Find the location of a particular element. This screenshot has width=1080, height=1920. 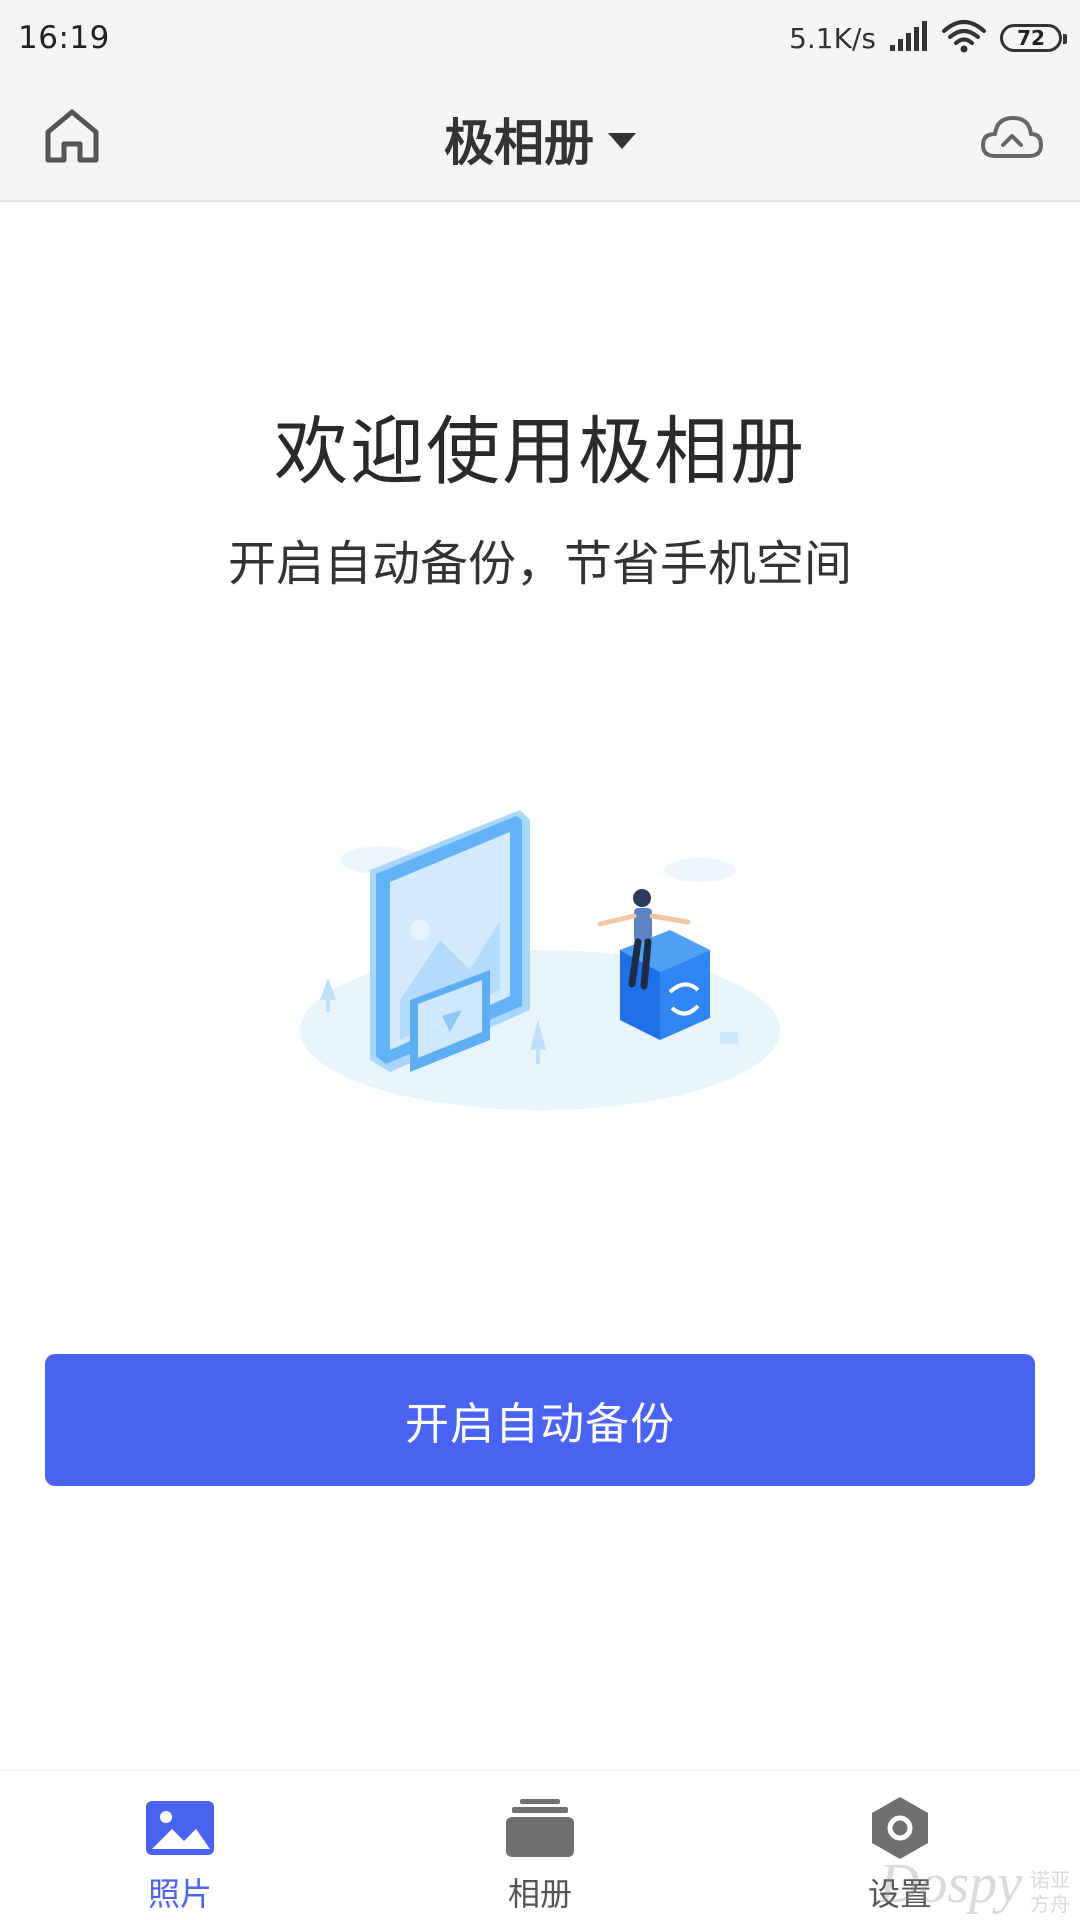

cellular-signal-icon is located at coordinates (909, 38).